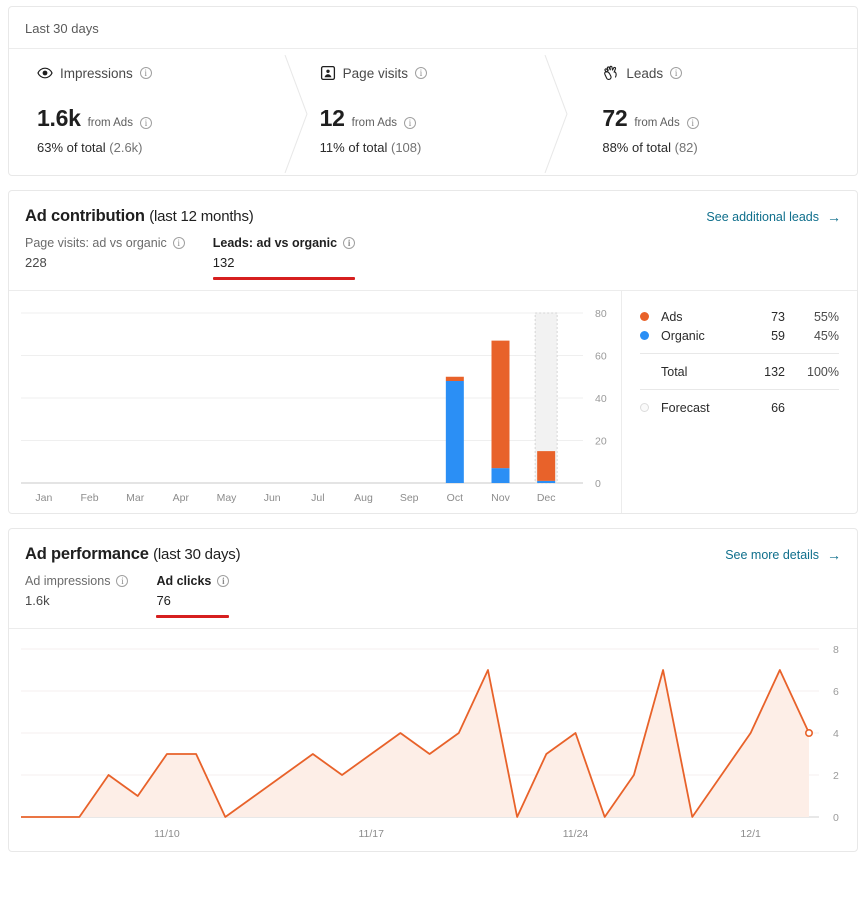 This screenshot has width=866, height=897. Describe the element at coordinates (110, 123) in the screenshot. I see `kpi-from-label-impressions: from Ads` at that location.